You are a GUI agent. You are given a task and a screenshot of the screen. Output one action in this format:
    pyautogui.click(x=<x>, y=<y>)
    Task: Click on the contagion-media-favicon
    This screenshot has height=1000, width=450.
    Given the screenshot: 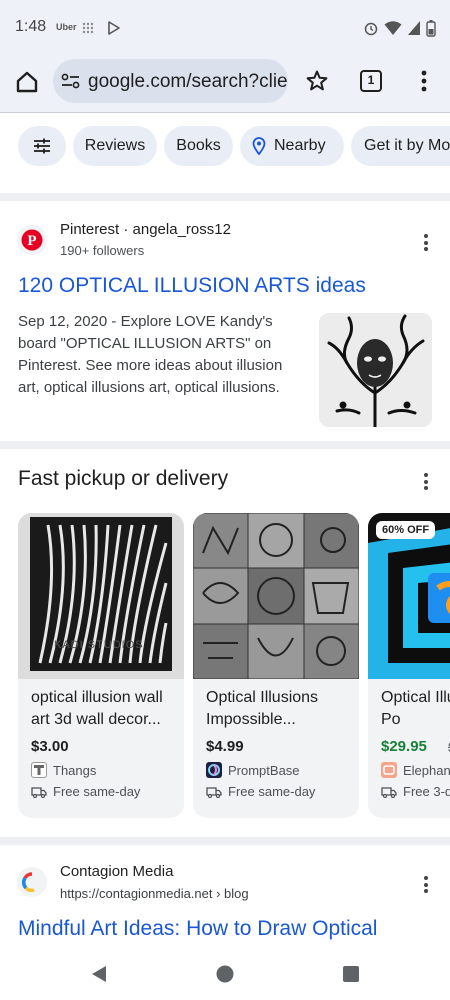 What is the action you would take?
    pyautogui.click(x=32, y=882)
    